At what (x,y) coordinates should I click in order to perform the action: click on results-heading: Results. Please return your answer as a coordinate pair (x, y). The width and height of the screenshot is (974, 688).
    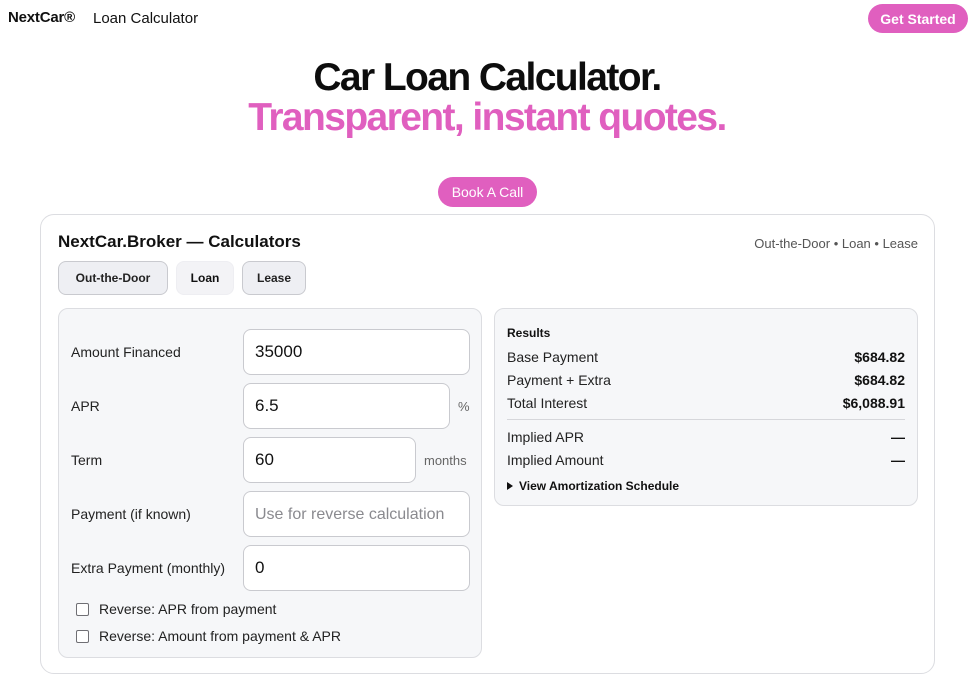
    Looking at the image, I should click on (529, 333).